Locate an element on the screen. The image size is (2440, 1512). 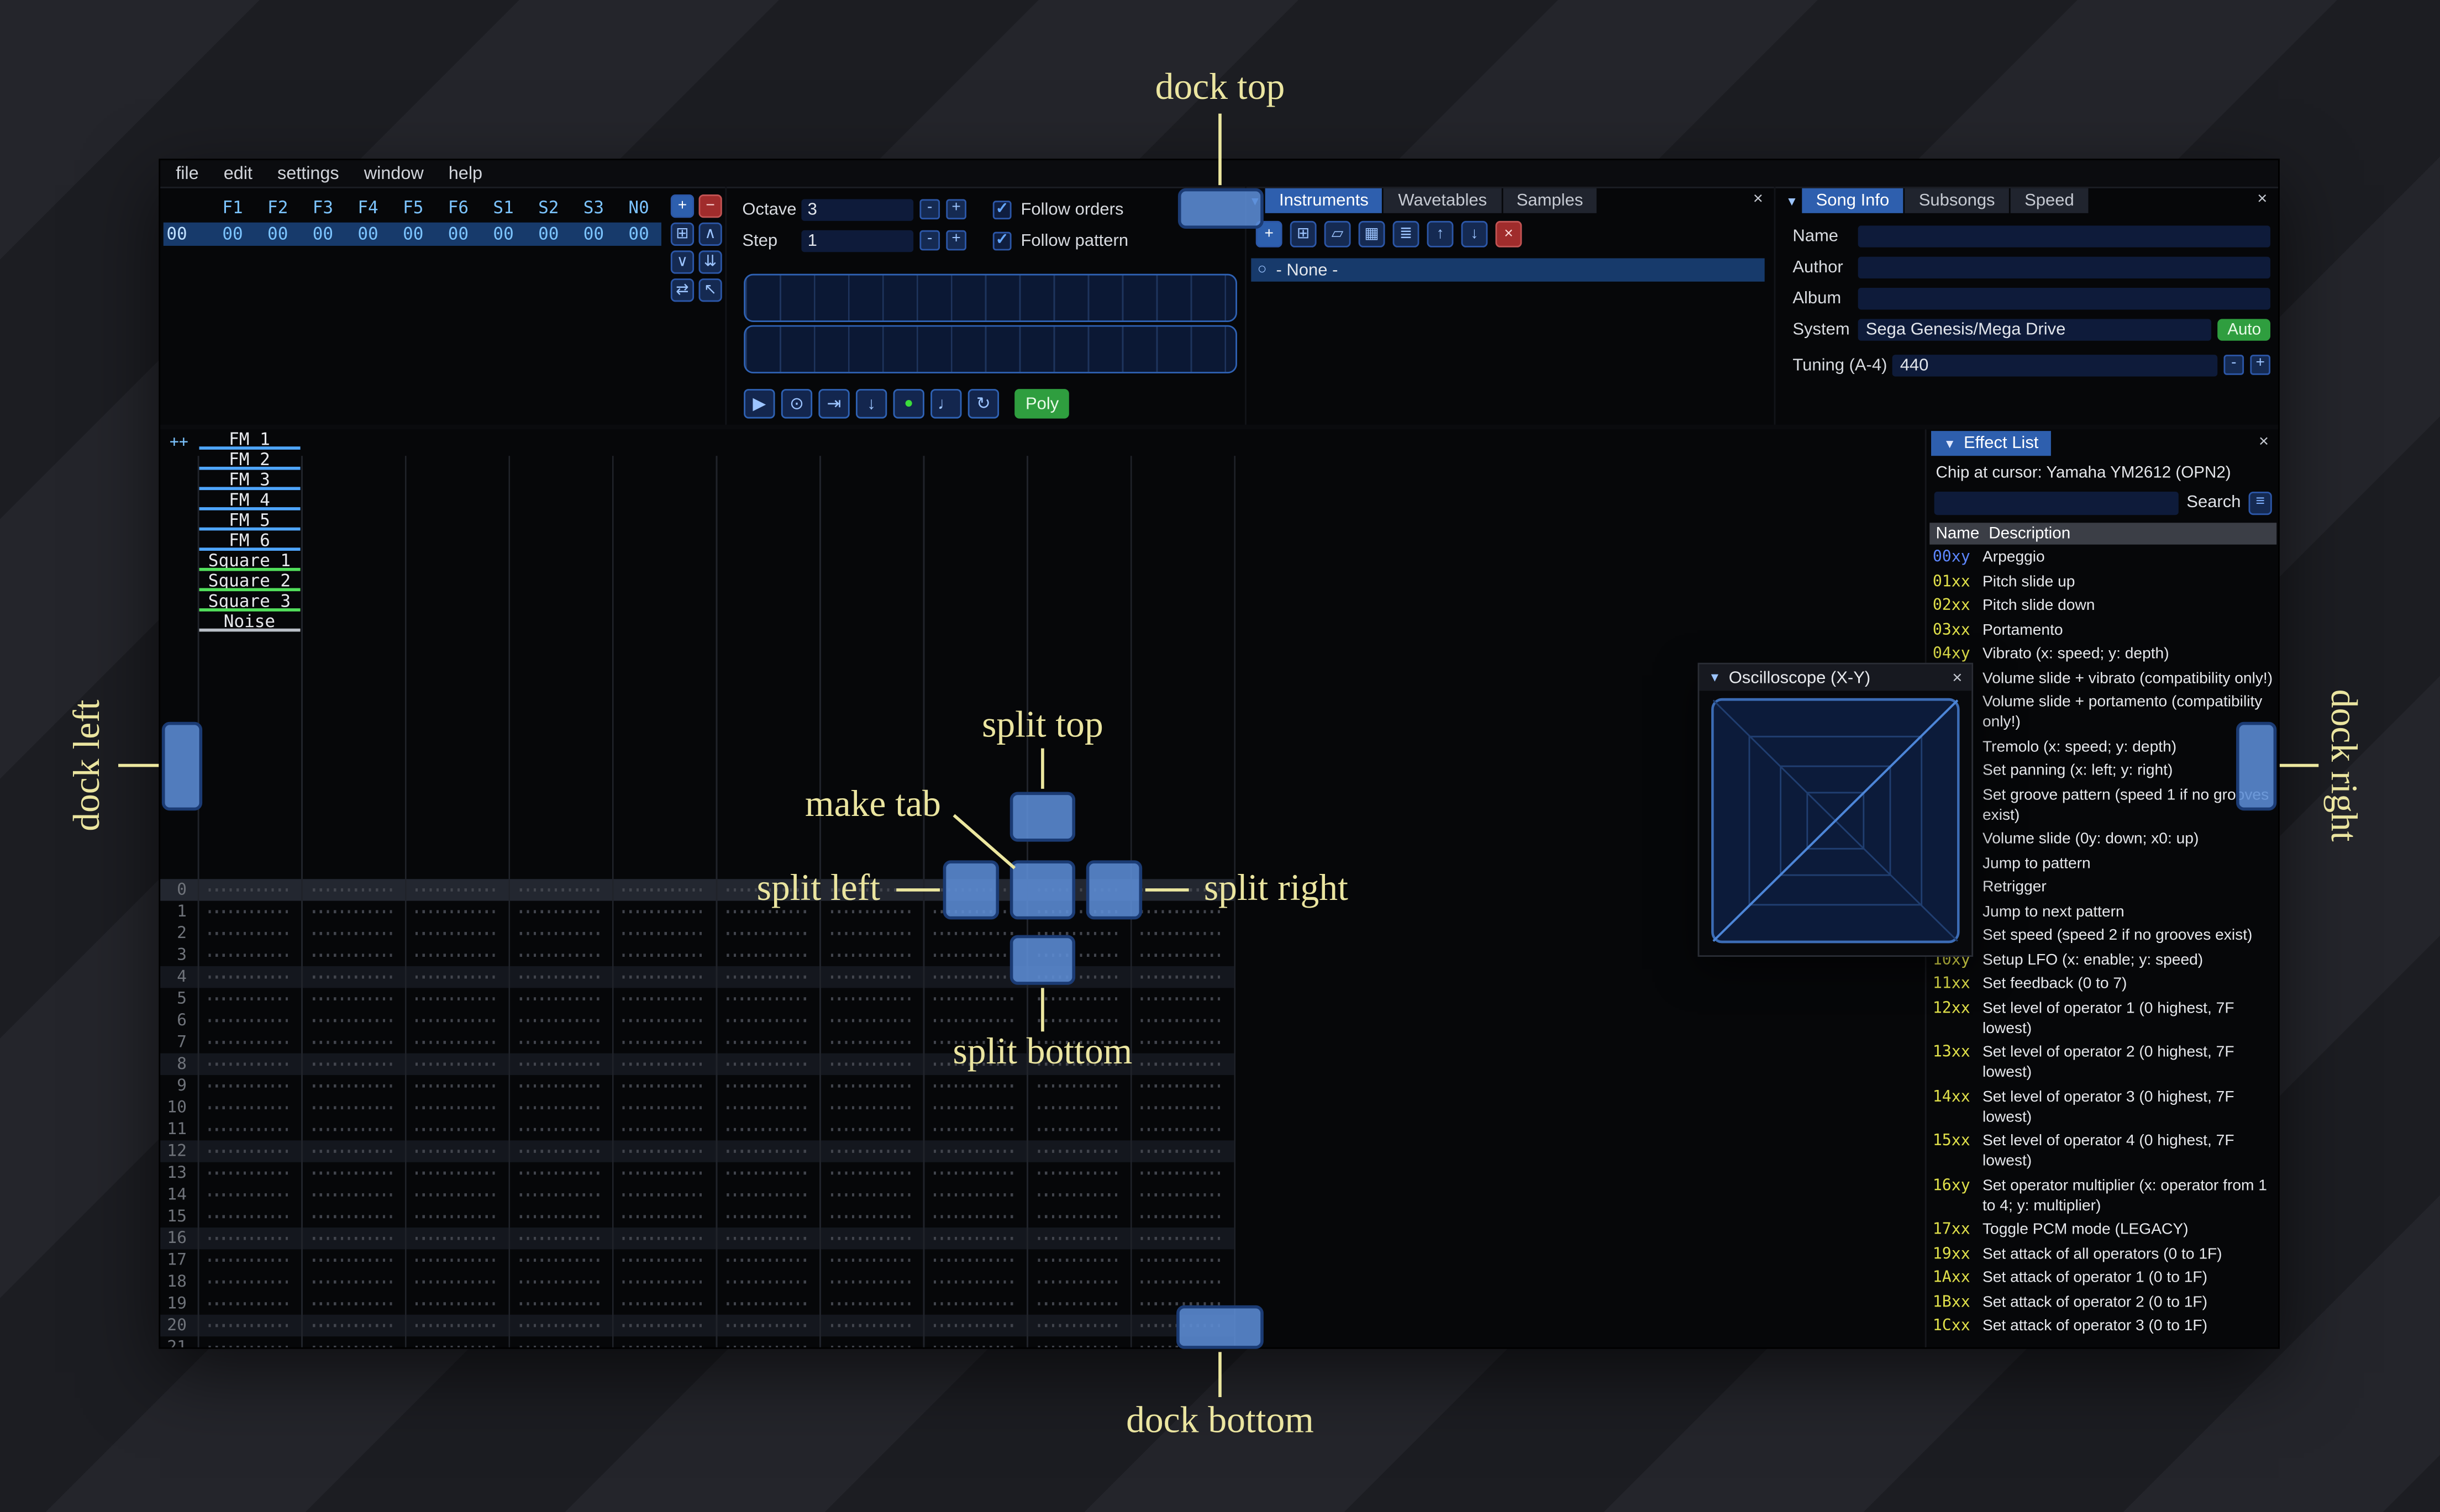
channel-header-square-1: Square 1 is located at coordinates (250, 561).